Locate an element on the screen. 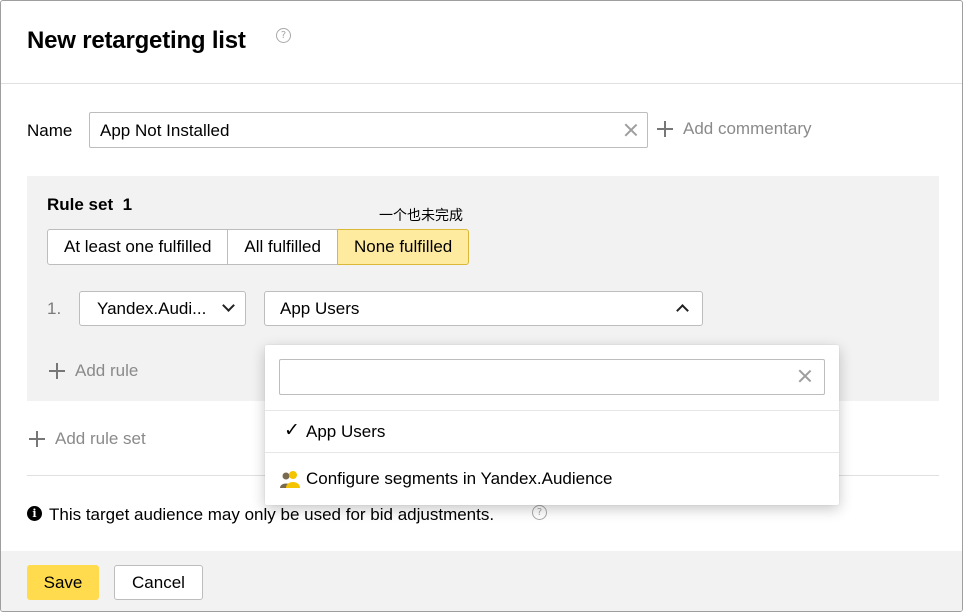 The height and width of the screenshot is (612, 963). page-title: New retargeting list is located at coordinates (136, 40).